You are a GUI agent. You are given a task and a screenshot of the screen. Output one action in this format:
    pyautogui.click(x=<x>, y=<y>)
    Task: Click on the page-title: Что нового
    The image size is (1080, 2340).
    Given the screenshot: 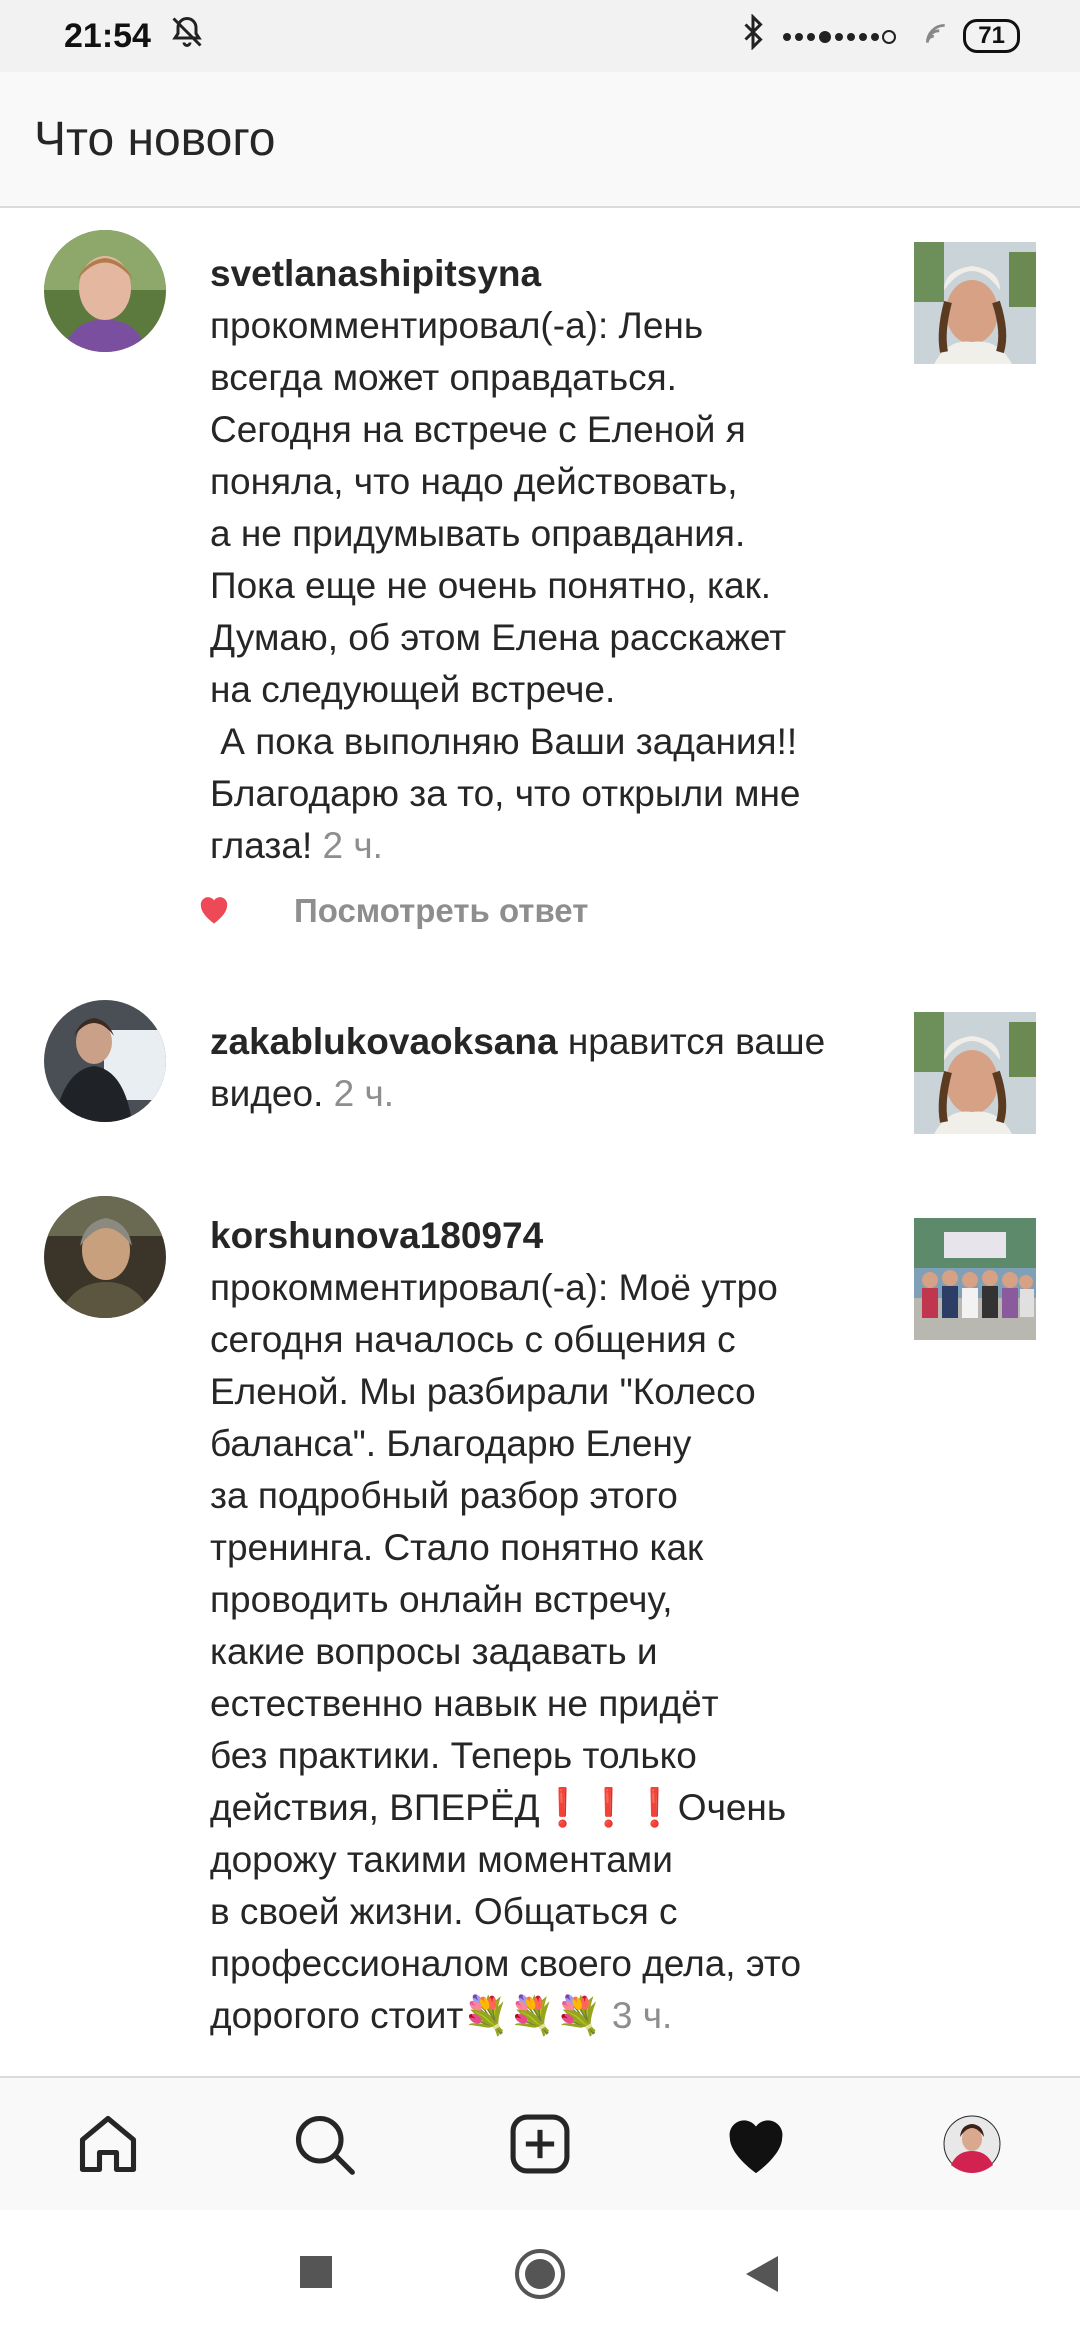 What is the action you would take?
    pyautogui.click(x=155, y=139)
    